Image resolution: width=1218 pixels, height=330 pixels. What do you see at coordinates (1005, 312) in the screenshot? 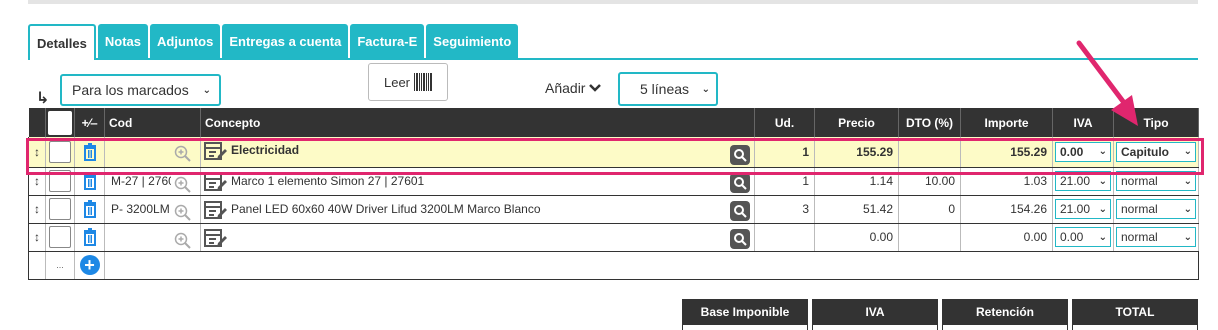
I see `retencion-header: Retención` at bounding box center [1005, 312].